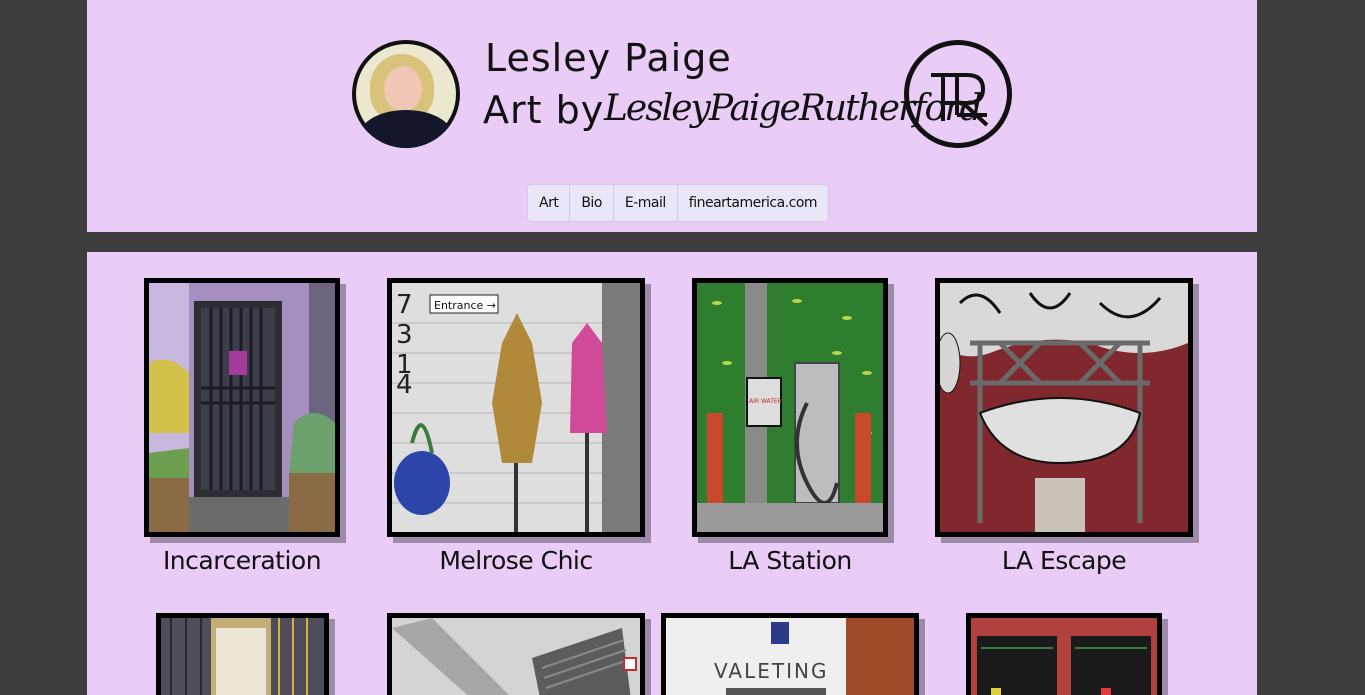 The image size is (1365, 695). What do you see at coordinates (465, 305) in the screenshot?
I see `entrance-sign: Entrance →` at bounding box center [465, 305].